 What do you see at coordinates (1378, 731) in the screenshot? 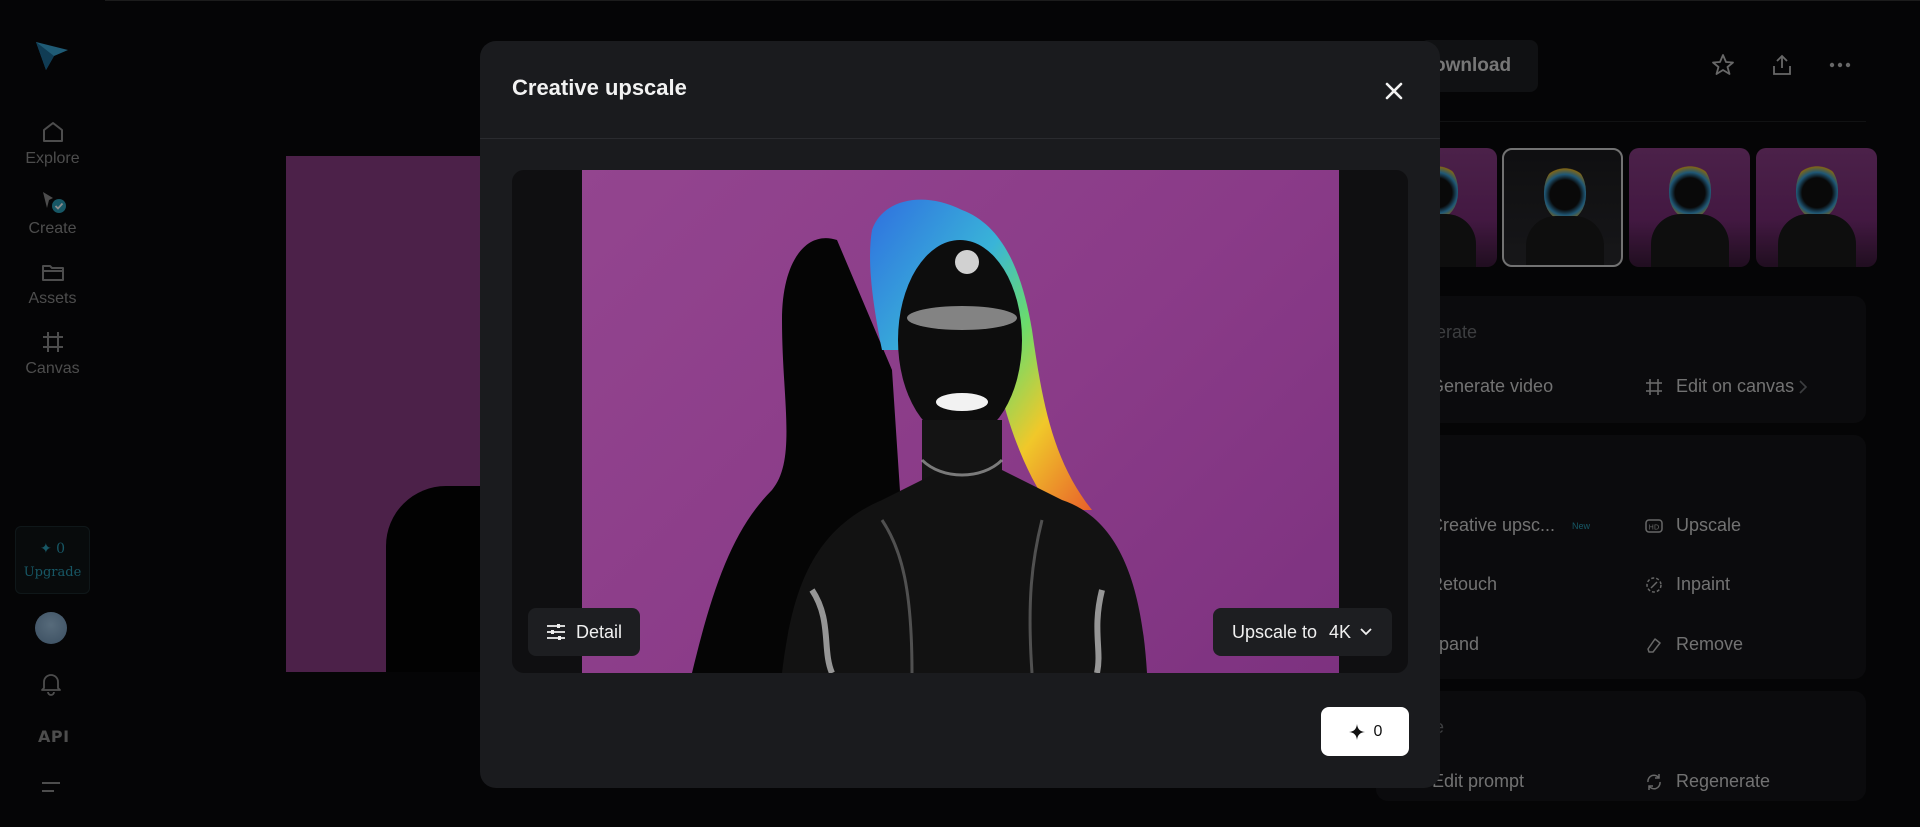
I see `credit-cost: 0` at bounding box center [1378, 731].